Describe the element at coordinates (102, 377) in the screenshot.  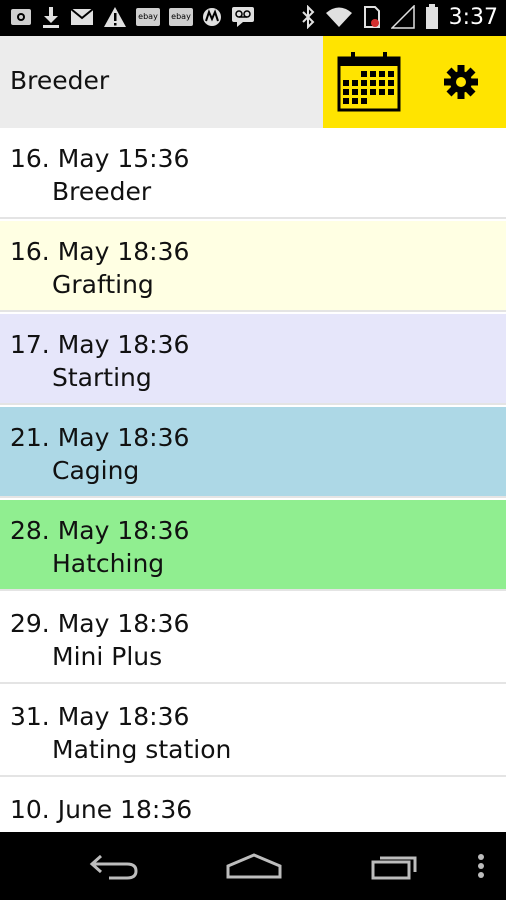
I see `list-item-label: Starting` at that location.